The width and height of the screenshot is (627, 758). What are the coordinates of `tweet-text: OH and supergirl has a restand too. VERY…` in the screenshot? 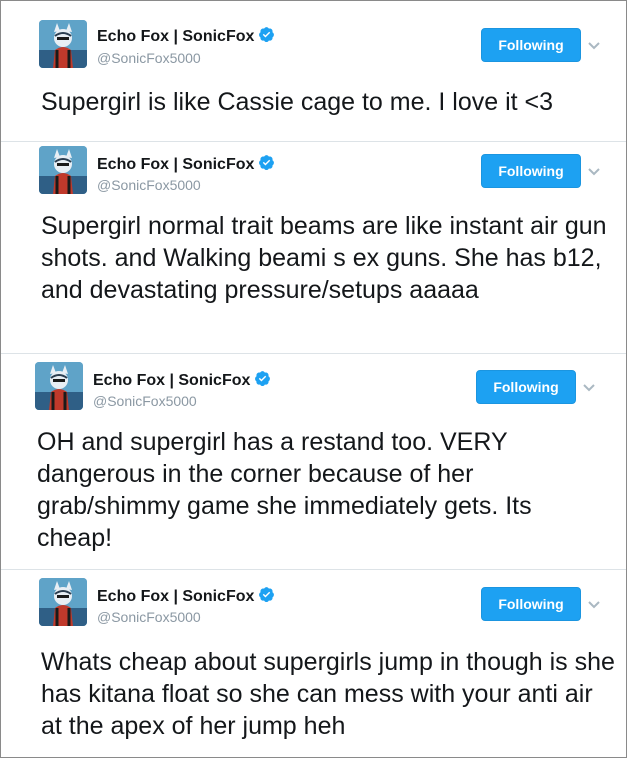 It's located at (288, 490).